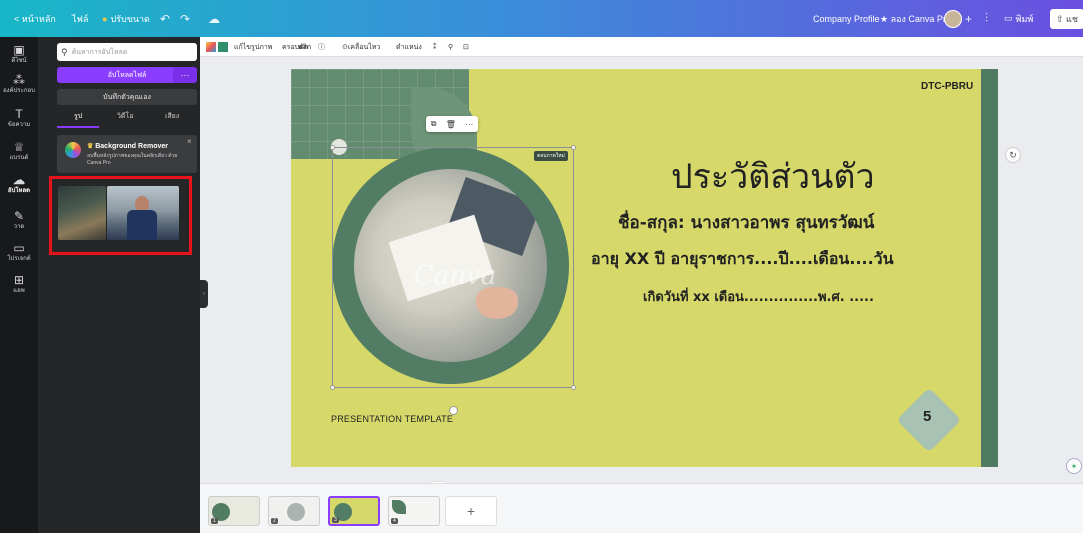 The image size is (1083, 533). I want to click on collapse-panel-handle: ‹, so click(204, 294).